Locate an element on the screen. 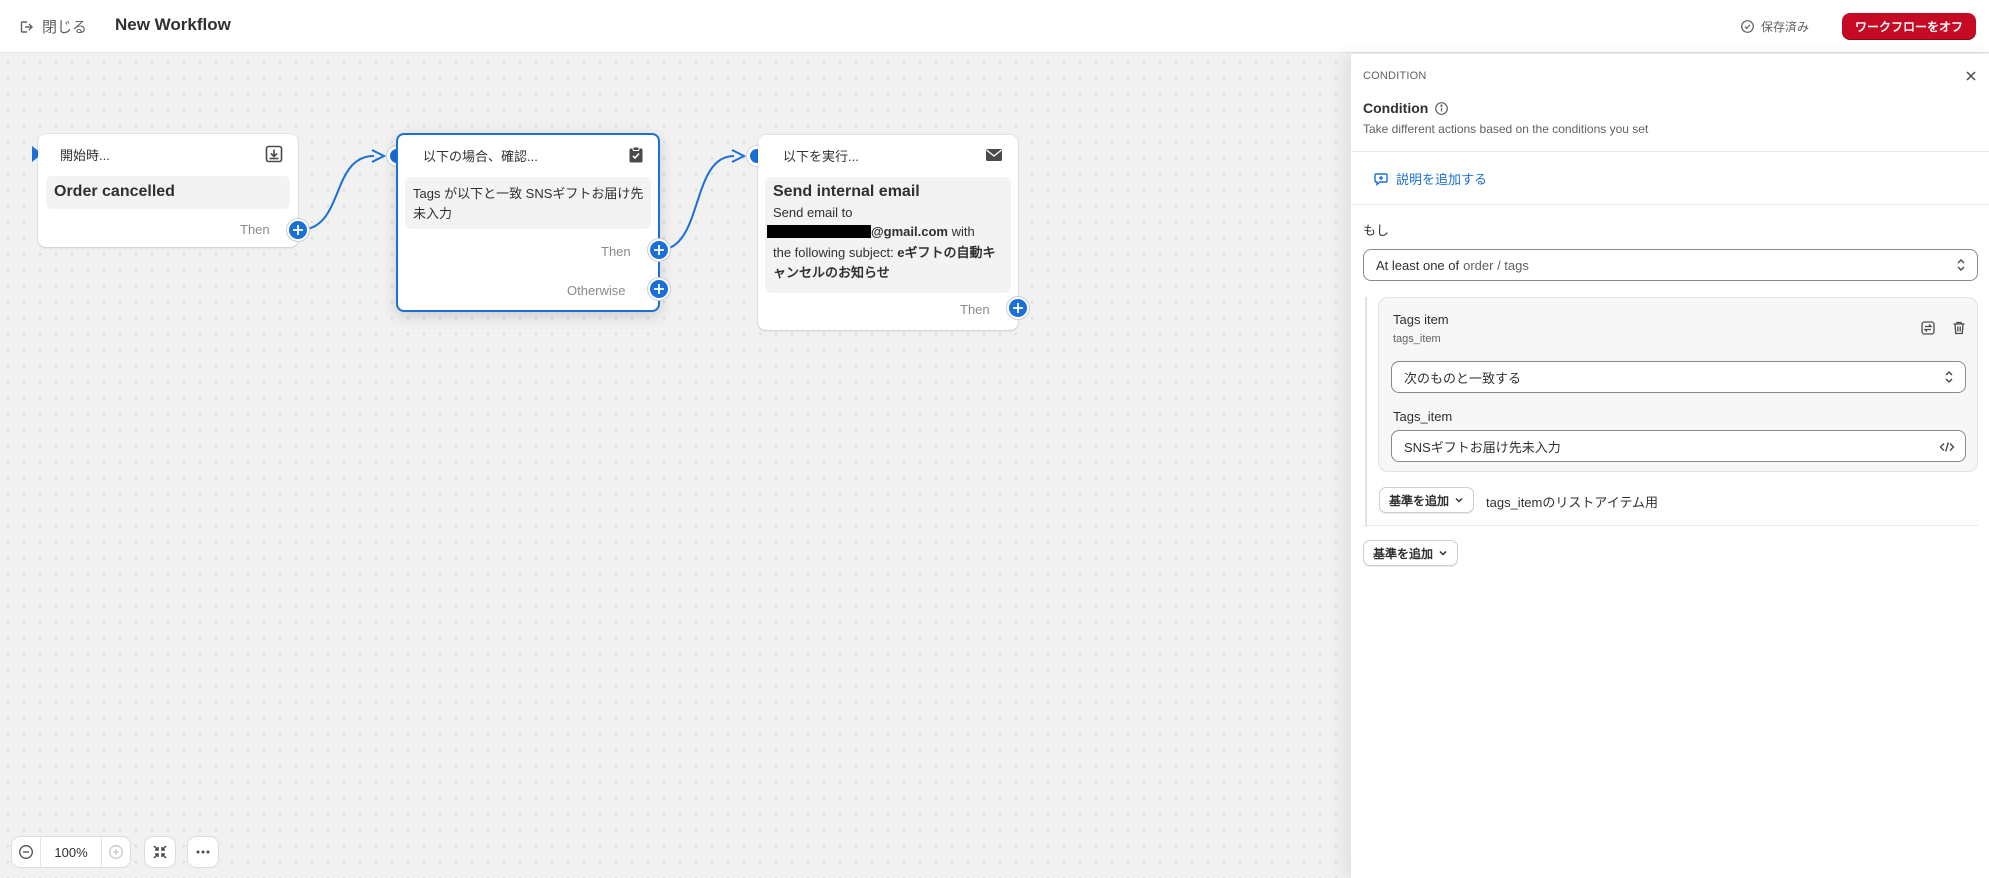 This screenshot has height=878, width=1989. quantifier-path: order / tags is located at coordinates (1496, 265).